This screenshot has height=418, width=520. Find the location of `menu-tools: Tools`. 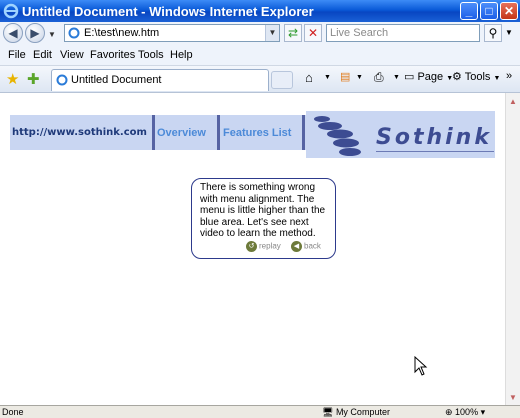

menu-tools: Tools is located at coordinates (151, 55).